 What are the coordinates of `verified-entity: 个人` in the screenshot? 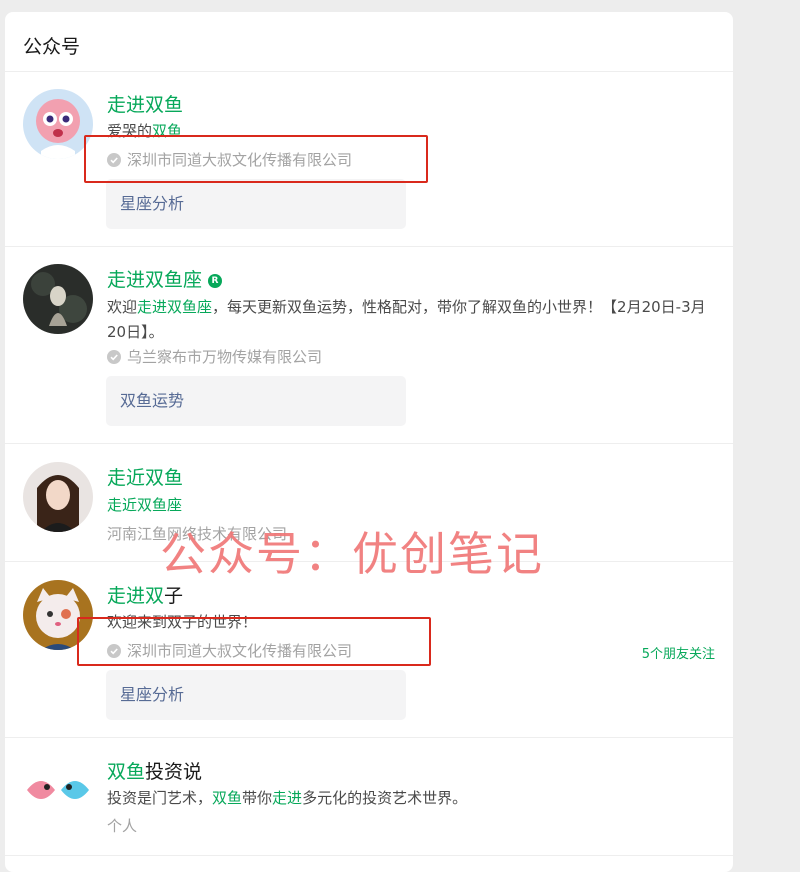 It's located at (122, 826).